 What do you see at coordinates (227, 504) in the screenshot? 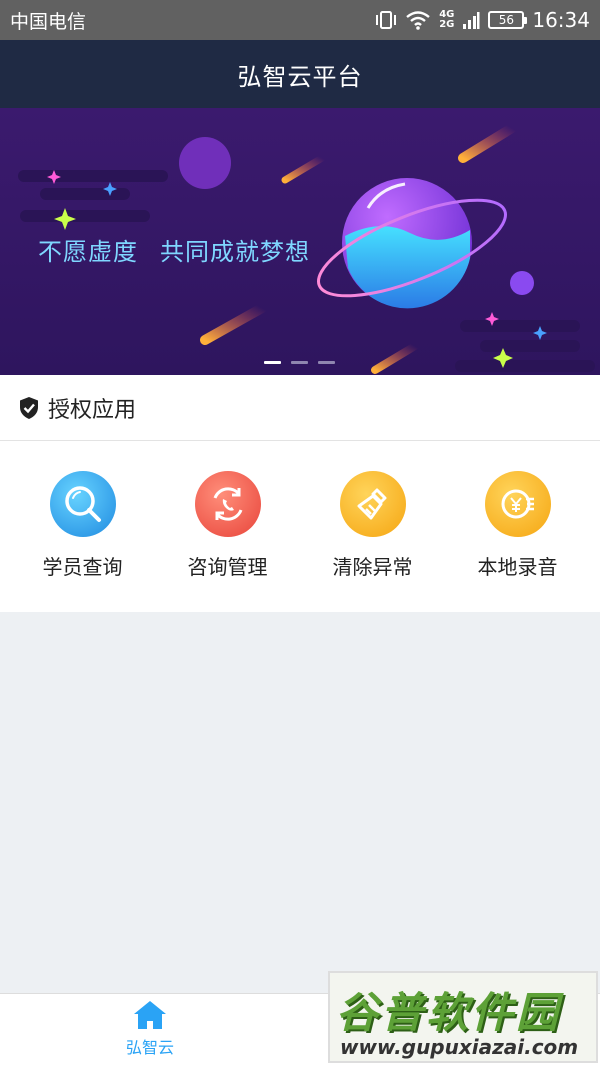
I see `phone-refresh-icon` at bounding box center [227, 504].